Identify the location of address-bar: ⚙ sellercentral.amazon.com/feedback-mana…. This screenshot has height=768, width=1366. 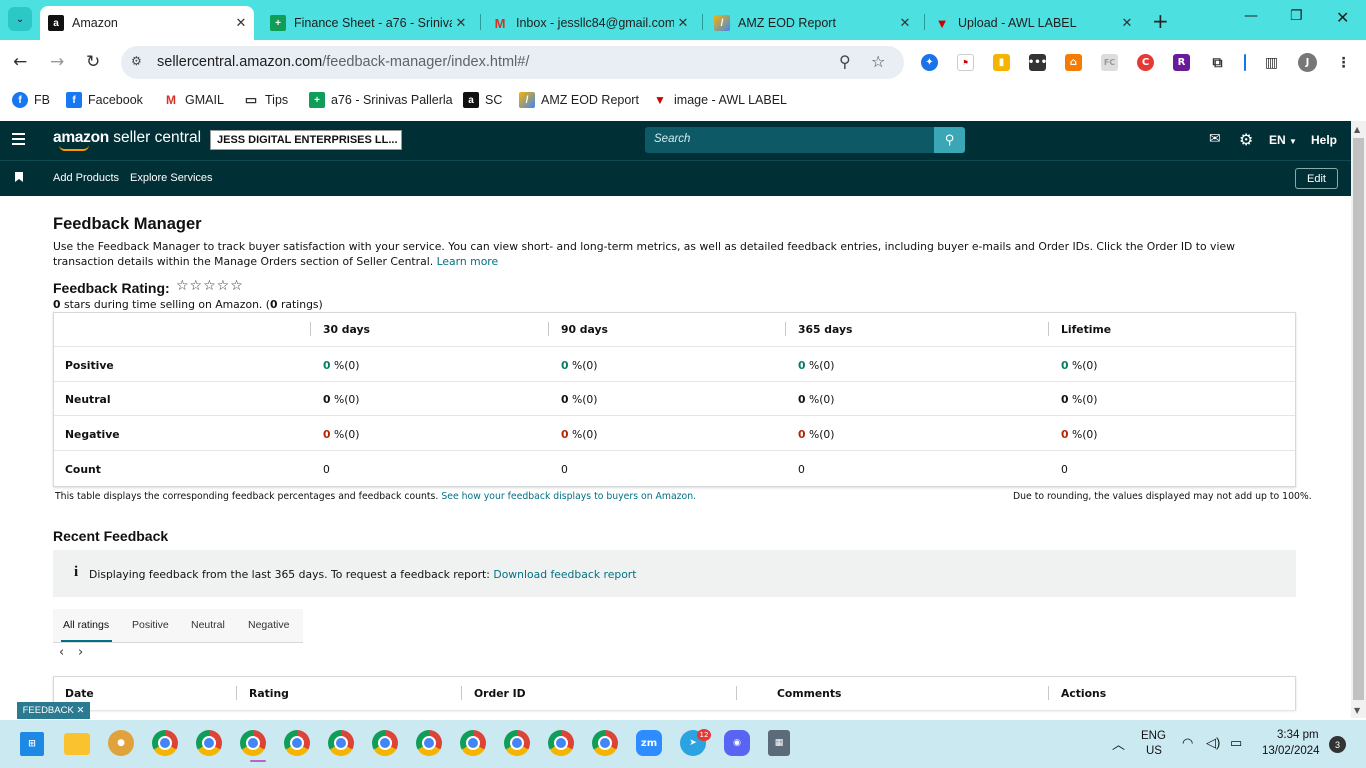
(512, 62).